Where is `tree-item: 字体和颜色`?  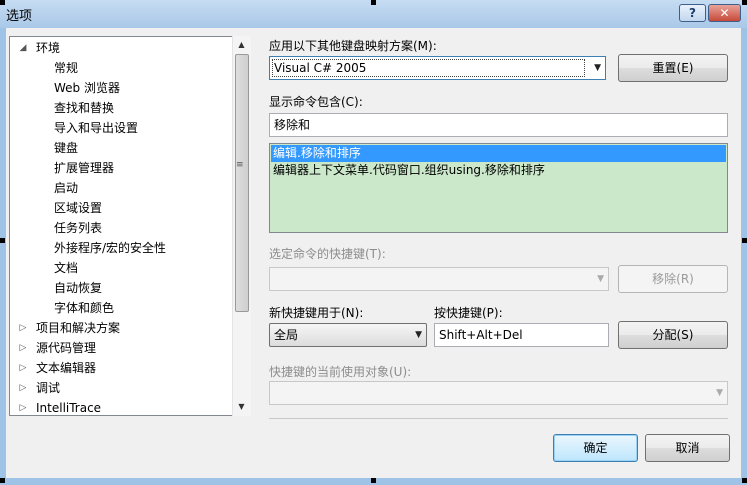
tree-item: 字体和颜色 is located at coordinates (121, 308).